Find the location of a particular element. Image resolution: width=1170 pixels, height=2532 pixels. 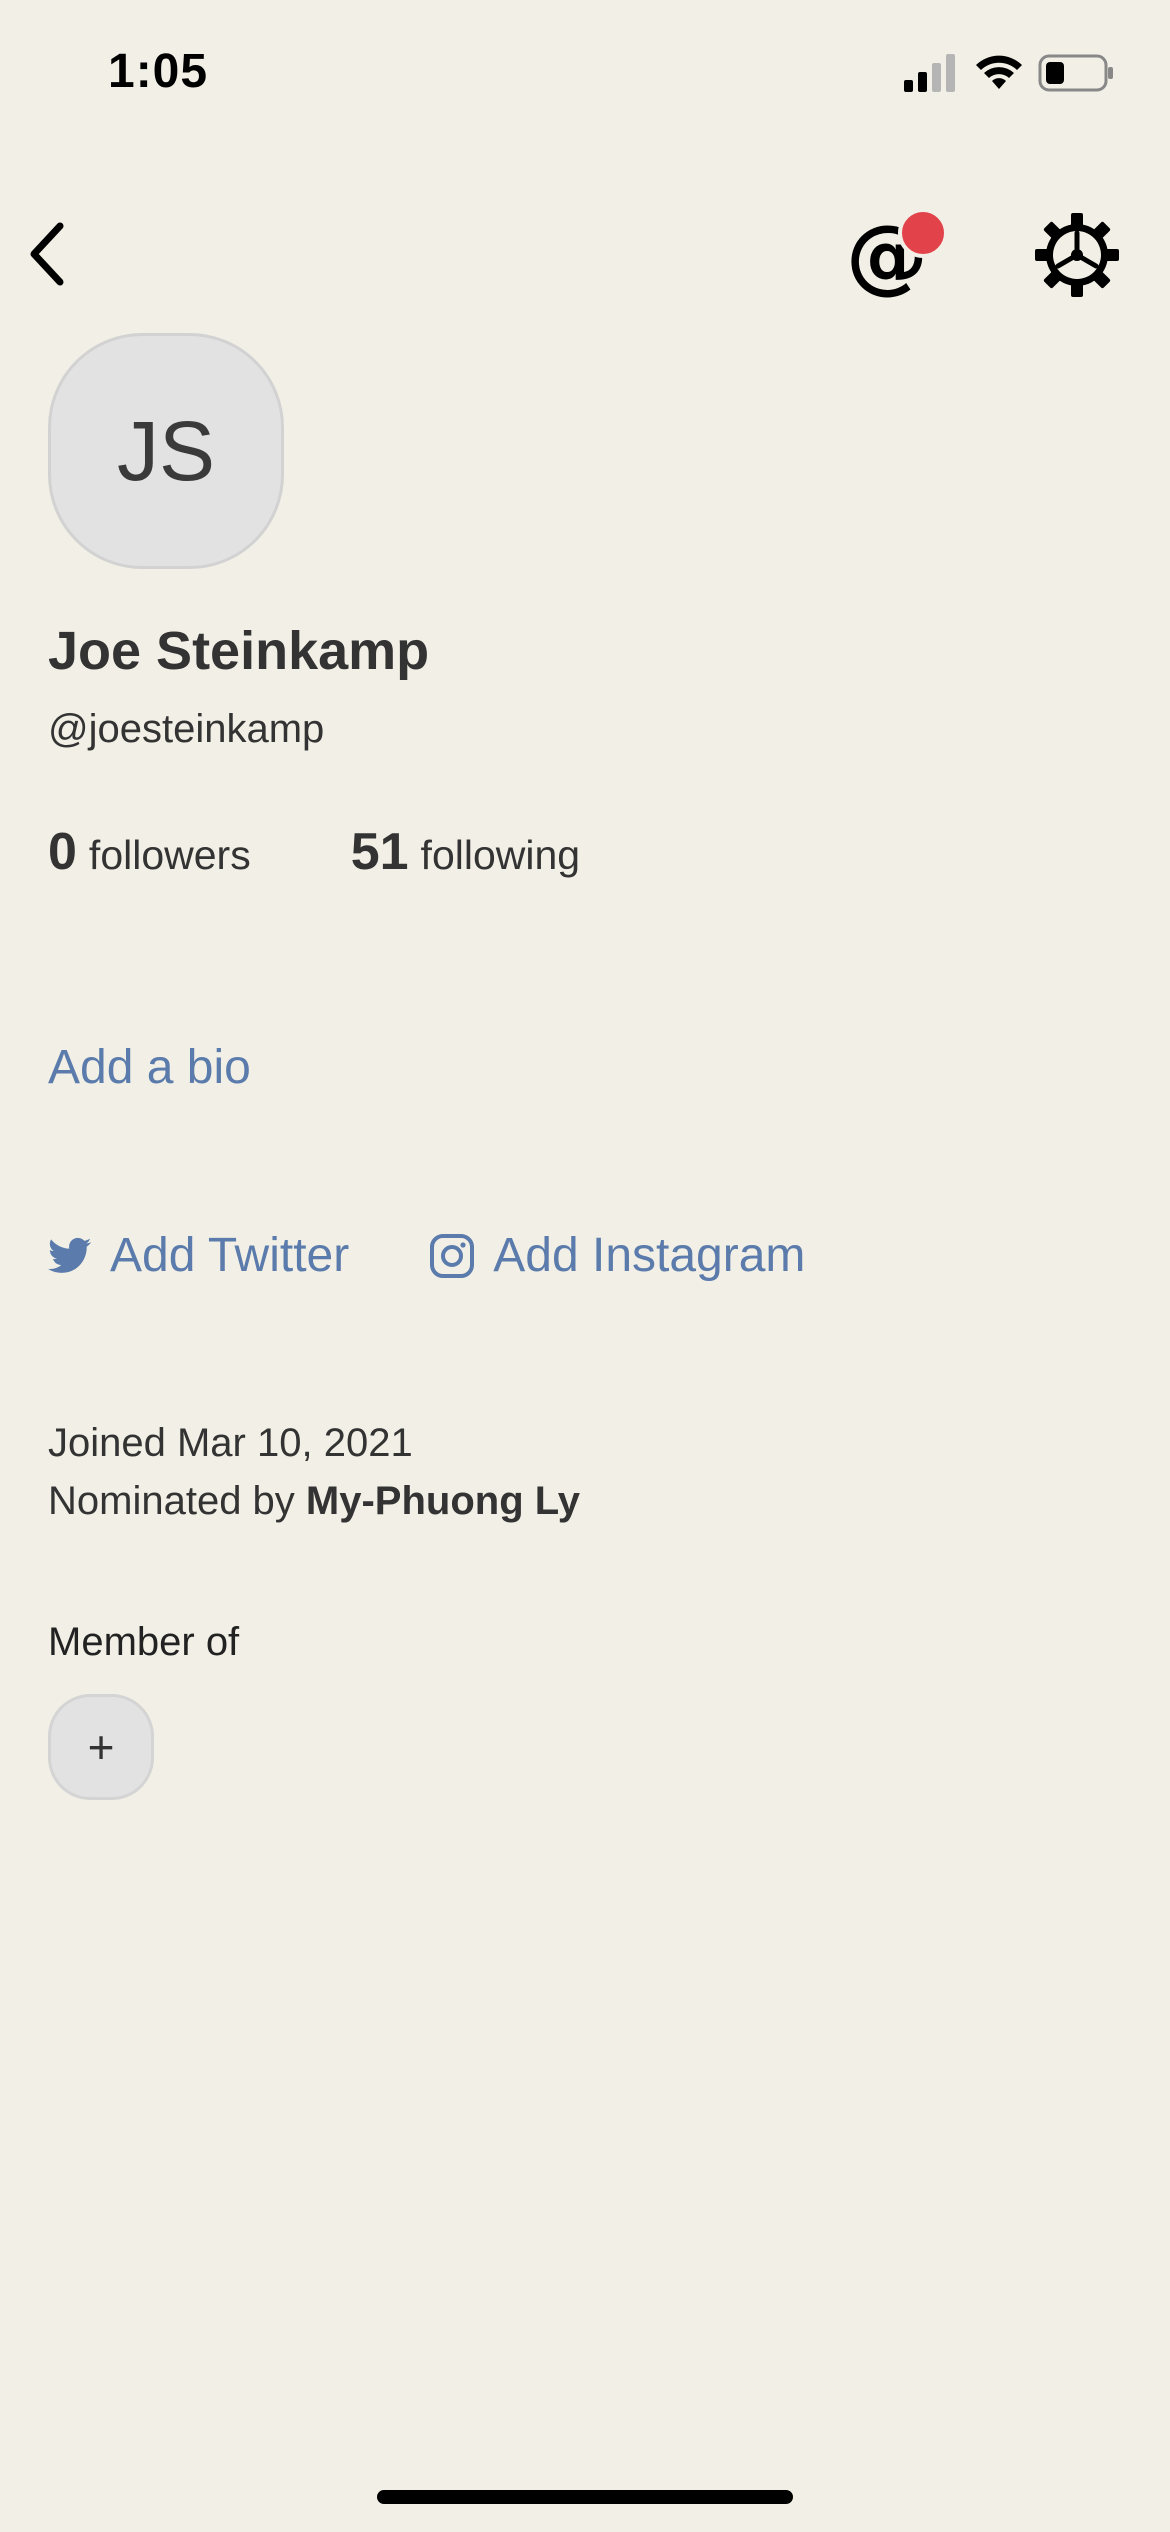

settings-button is located at coordinates (1077, 255).